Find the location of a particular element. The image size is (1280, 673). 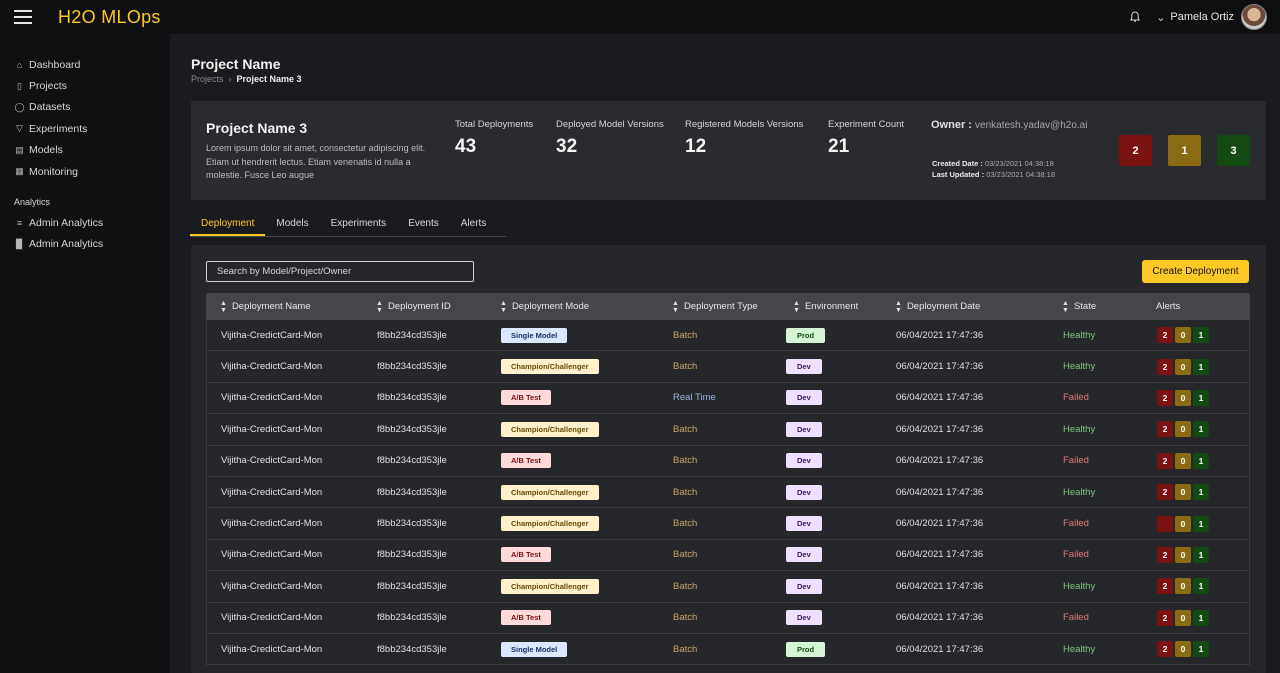

column-header-deployment-mode: ▲ ▼ Deployment Mode is located at coordinates (578, 307).